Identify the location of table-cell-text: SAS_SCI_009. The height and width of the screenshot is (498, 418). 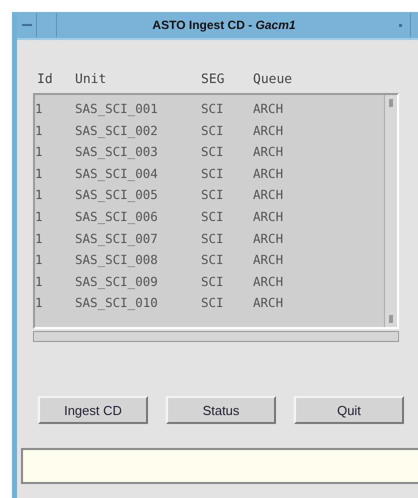
(117, 281).